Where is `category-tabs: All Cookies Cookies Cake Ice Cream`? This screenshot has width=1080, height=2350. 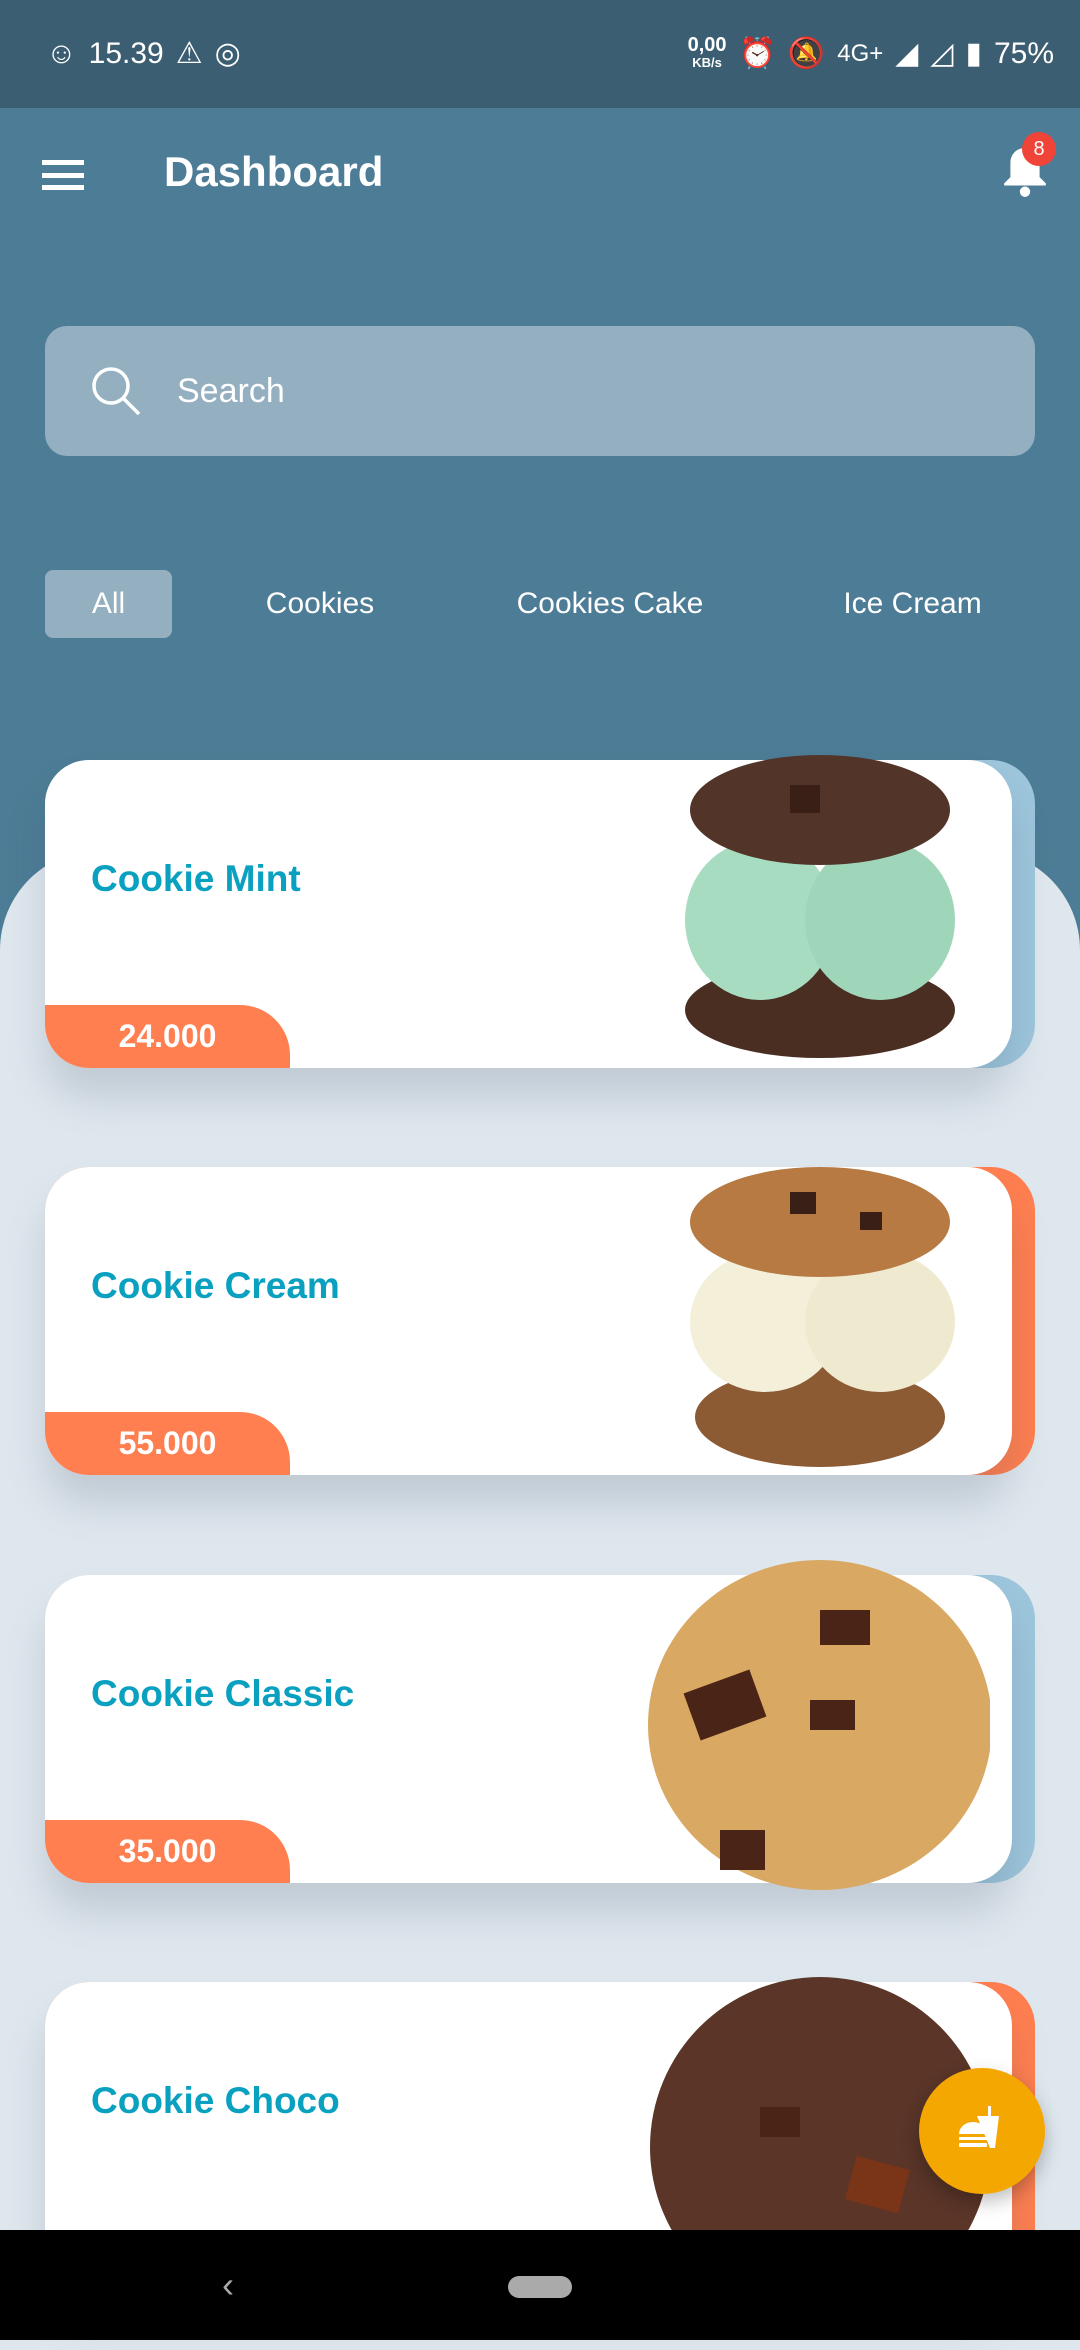 category-tabs: All Cookies Cookies Cake Ice Cream is located at coordinates (540, 604).